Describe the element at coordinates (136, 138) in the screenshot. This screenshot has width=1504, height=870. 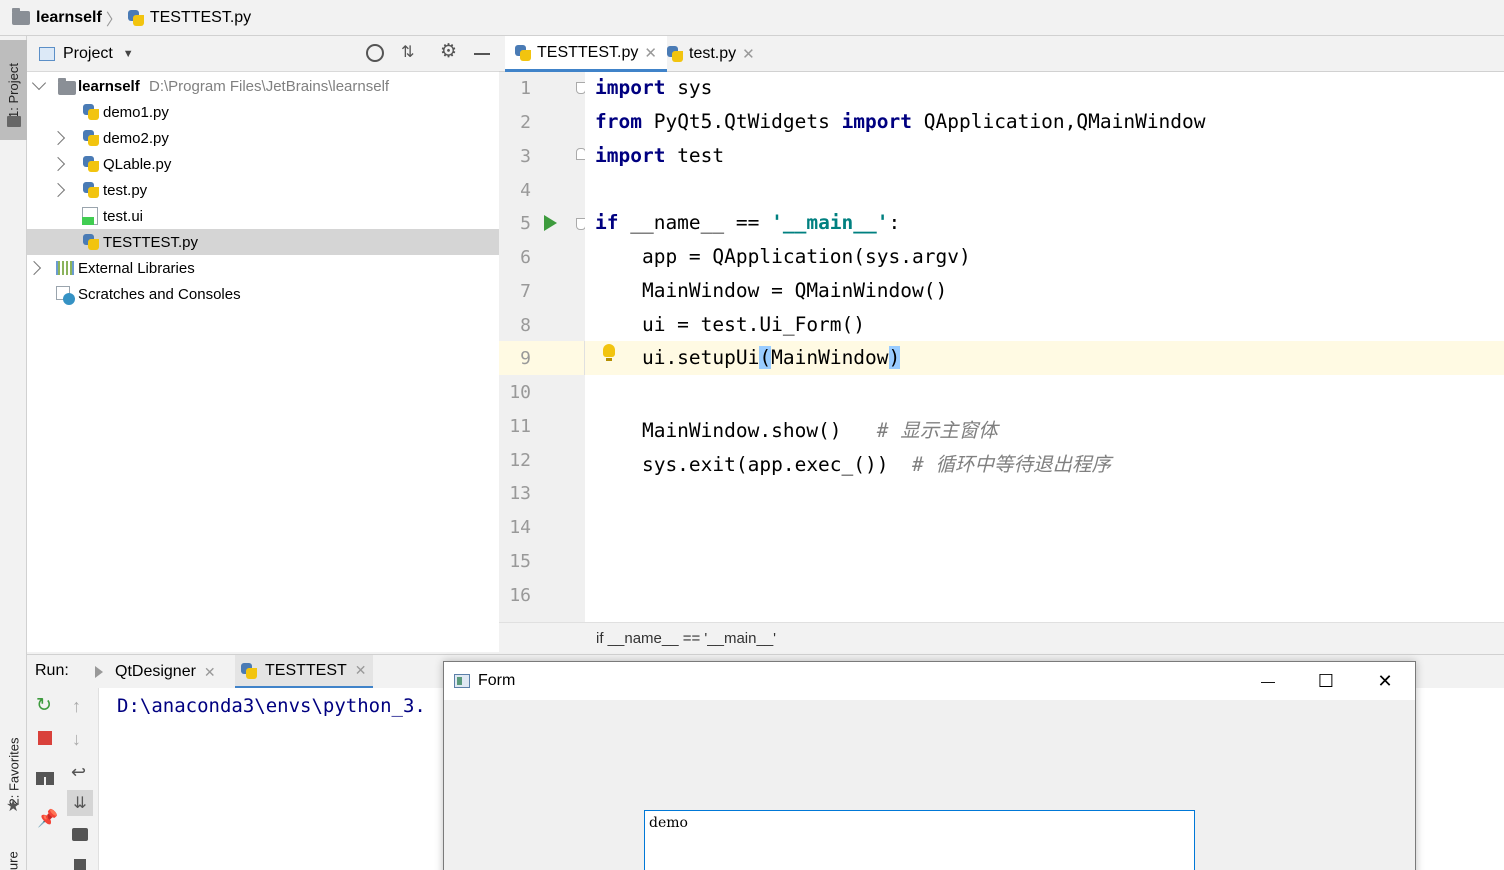
I see `tree-item-label: demo2.py` at that location.